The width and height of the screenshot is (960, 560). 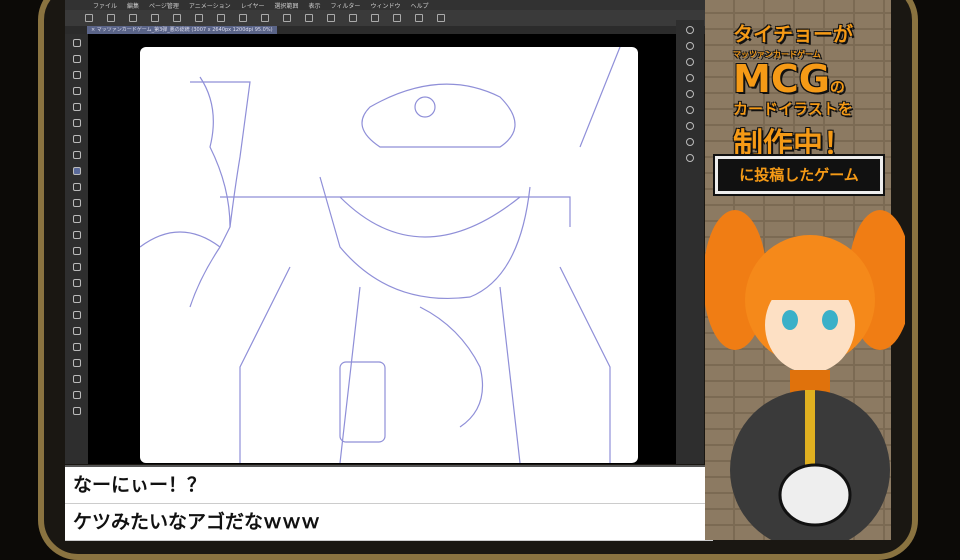 I want to click on save-icon, so click(x=133, y=18).